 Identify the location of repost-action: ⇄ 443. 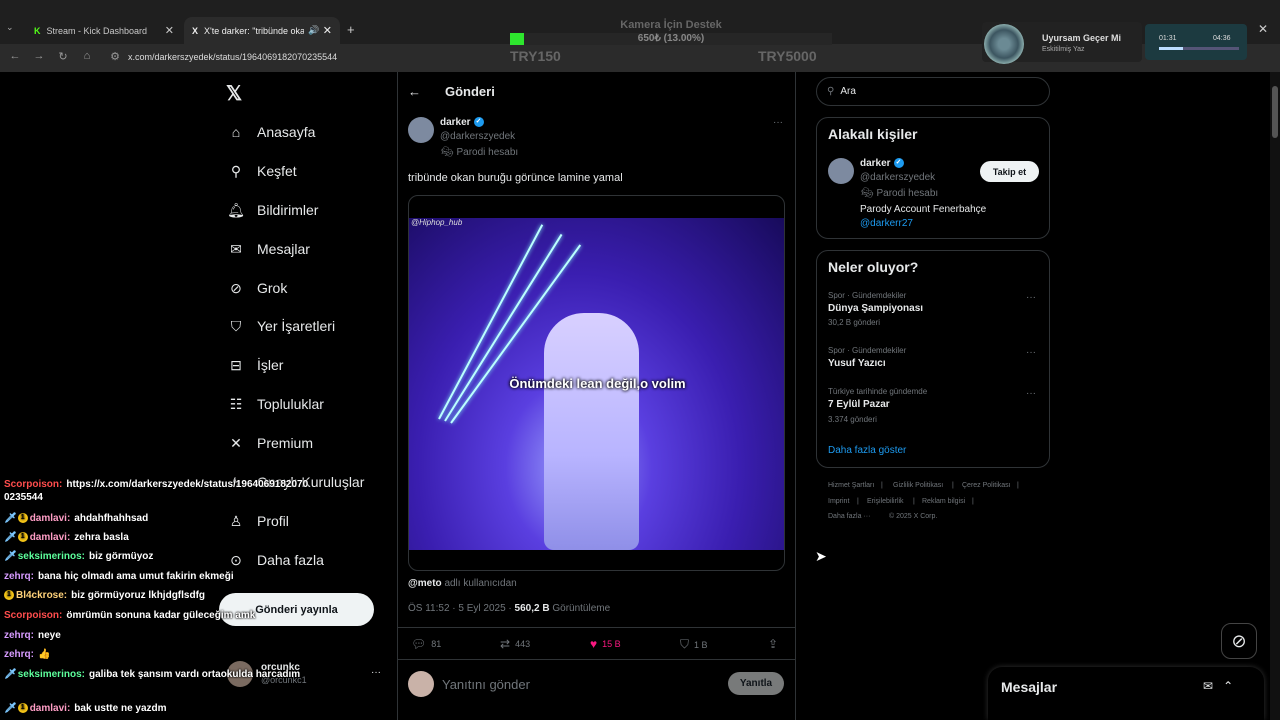
(515, 644).